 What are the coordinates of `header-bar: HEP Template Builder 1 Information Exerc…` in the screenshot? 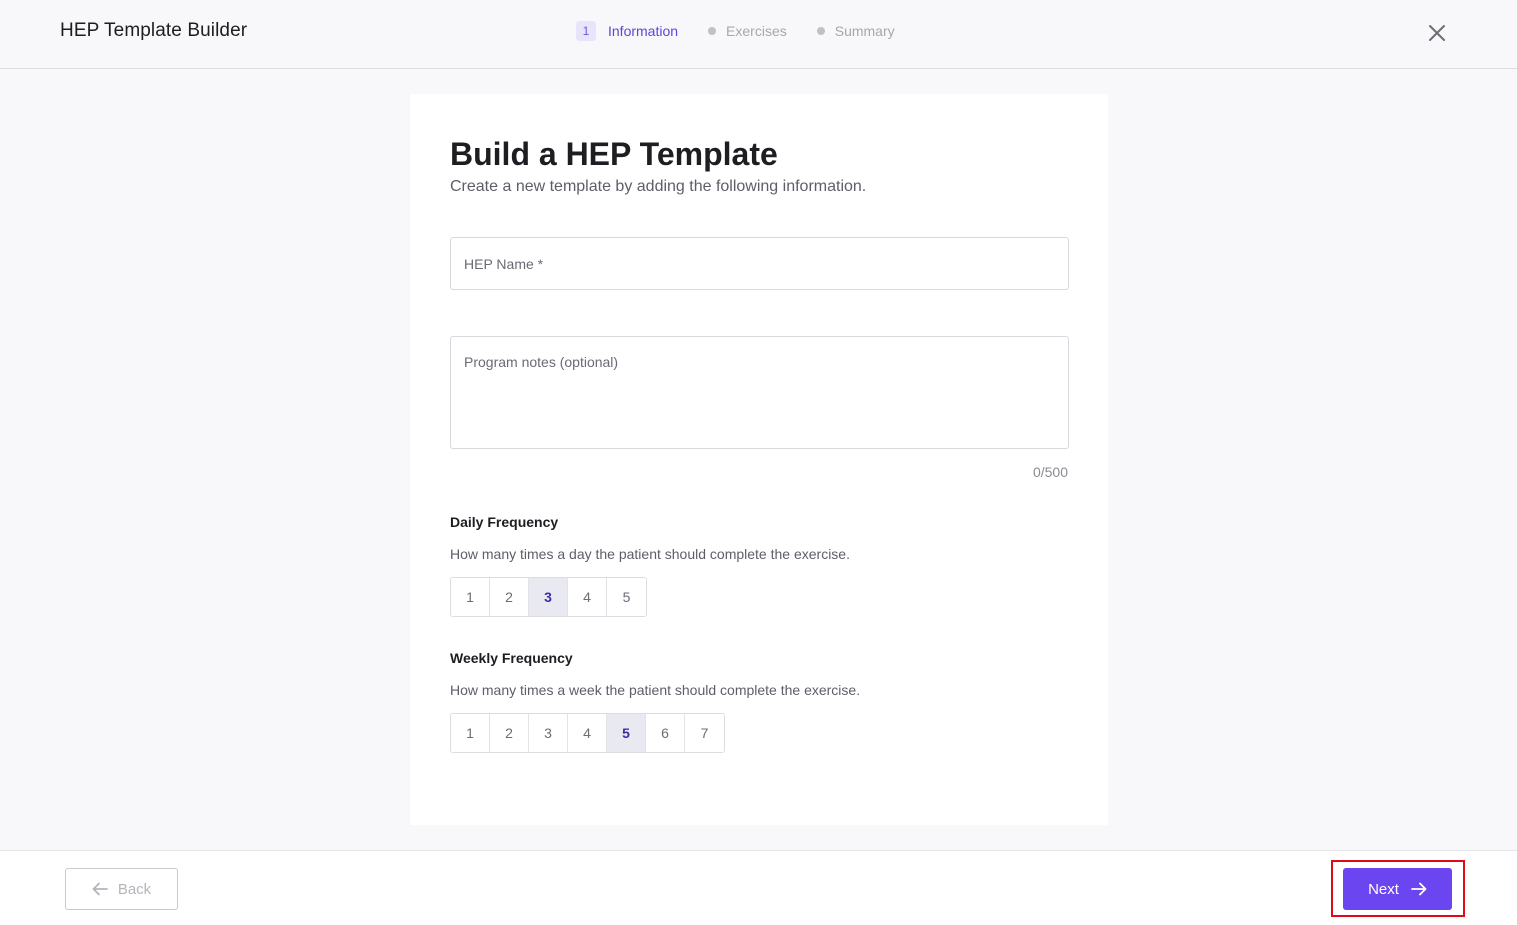 It's located at (758, 34).